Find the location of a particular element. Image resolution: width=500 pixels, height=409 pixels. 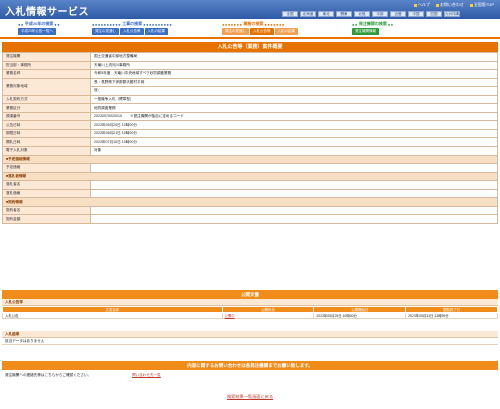

tab-past-notices: 平成20年公告一覧へ is located at coordinates (37, 31).